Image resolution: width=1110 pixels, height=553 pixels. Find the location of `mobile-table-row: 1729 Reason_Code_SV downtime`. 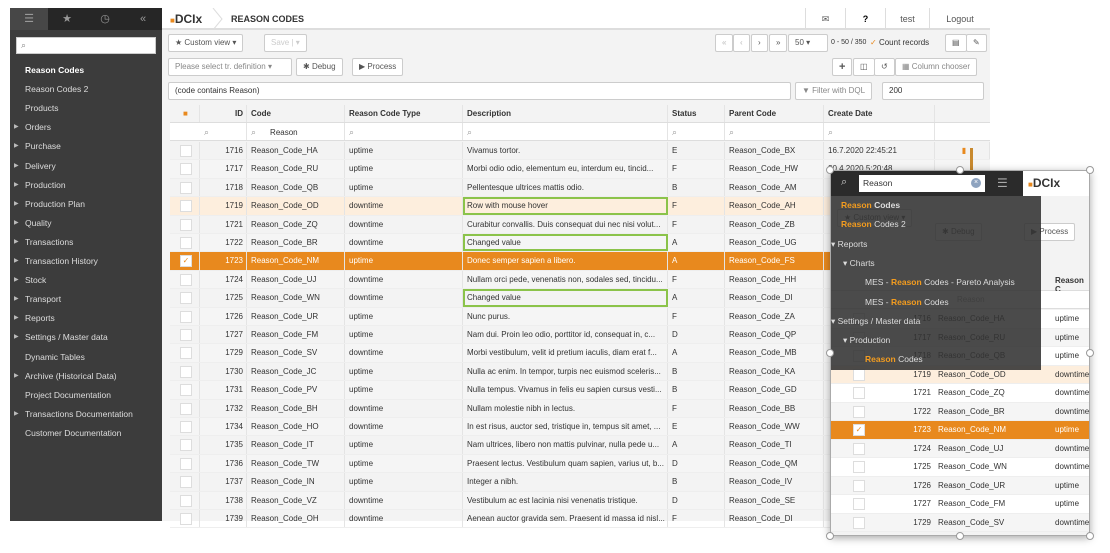

mobile-table-row: 1729 Reason_Code_SV downtime is located at coordinates (960, 522).